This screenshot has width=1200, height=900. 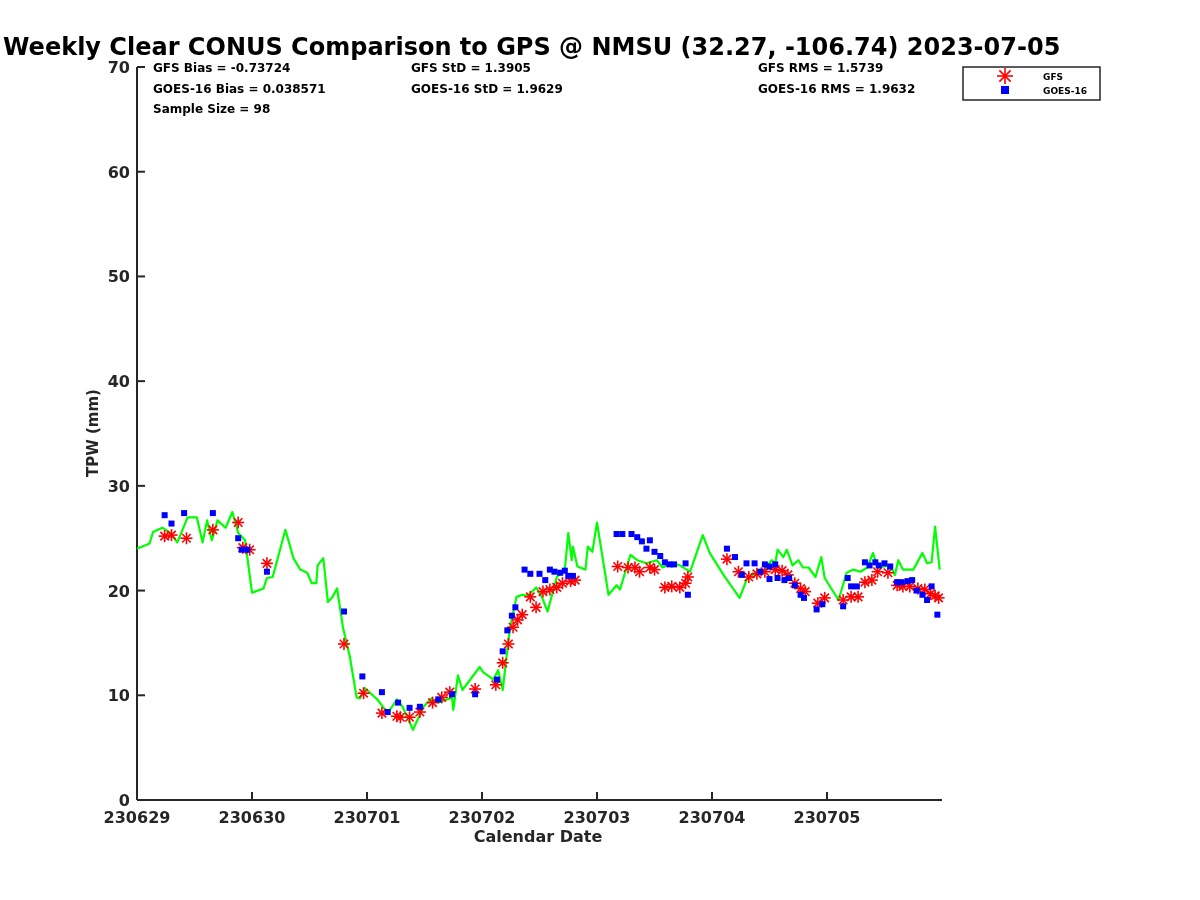 I want to click on y-tick-label: 10, so click(x=118, y=696).